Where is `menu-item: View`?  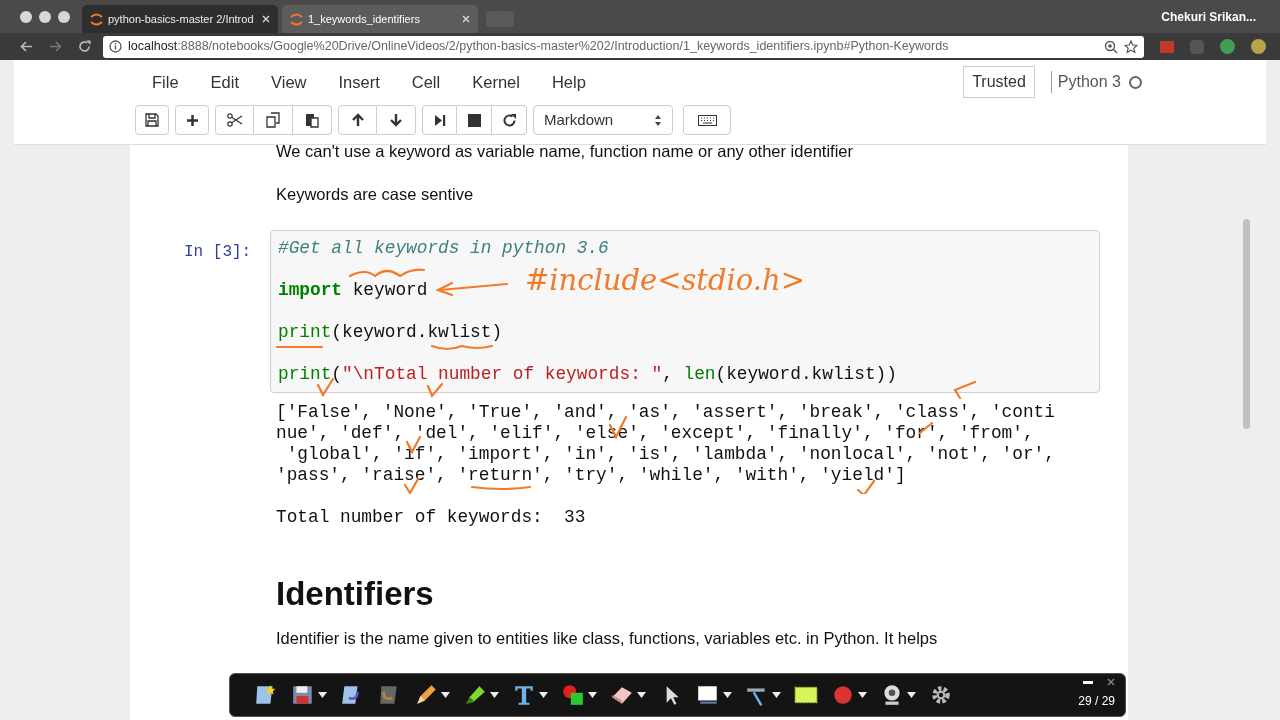
menu-item: View is located at coordinates (289, 82).